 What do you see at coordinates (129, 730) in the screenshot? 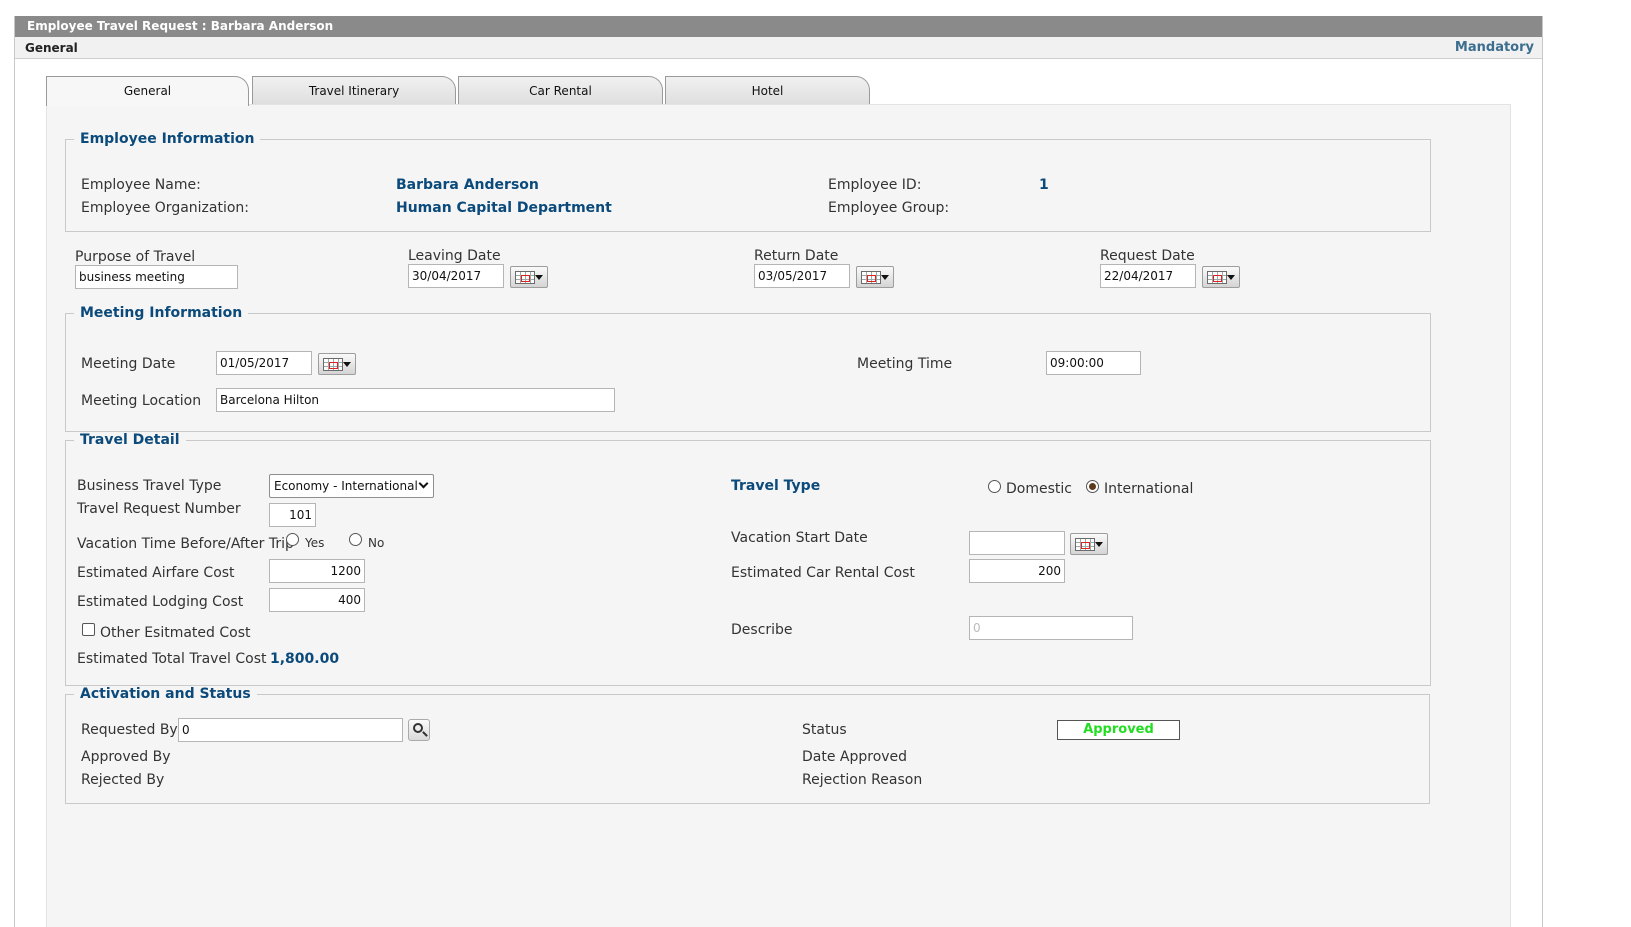
I see `requested-by-label: Requested By` at bounding box center [129, 730].